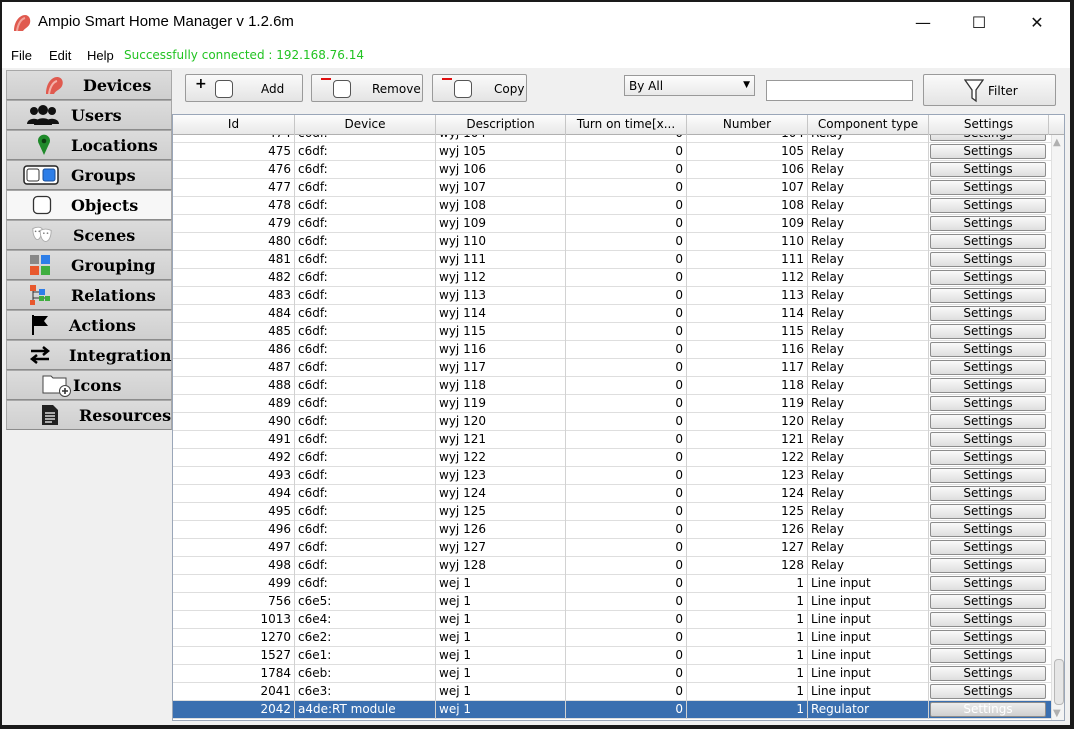 The height and width of the screenshot is (729, 1074). Describe the element at coordinates (612, 656) in the screenshot. I see `table-row: 1527 c6e1: wej 1 0 1 Line input Settings` at that location.